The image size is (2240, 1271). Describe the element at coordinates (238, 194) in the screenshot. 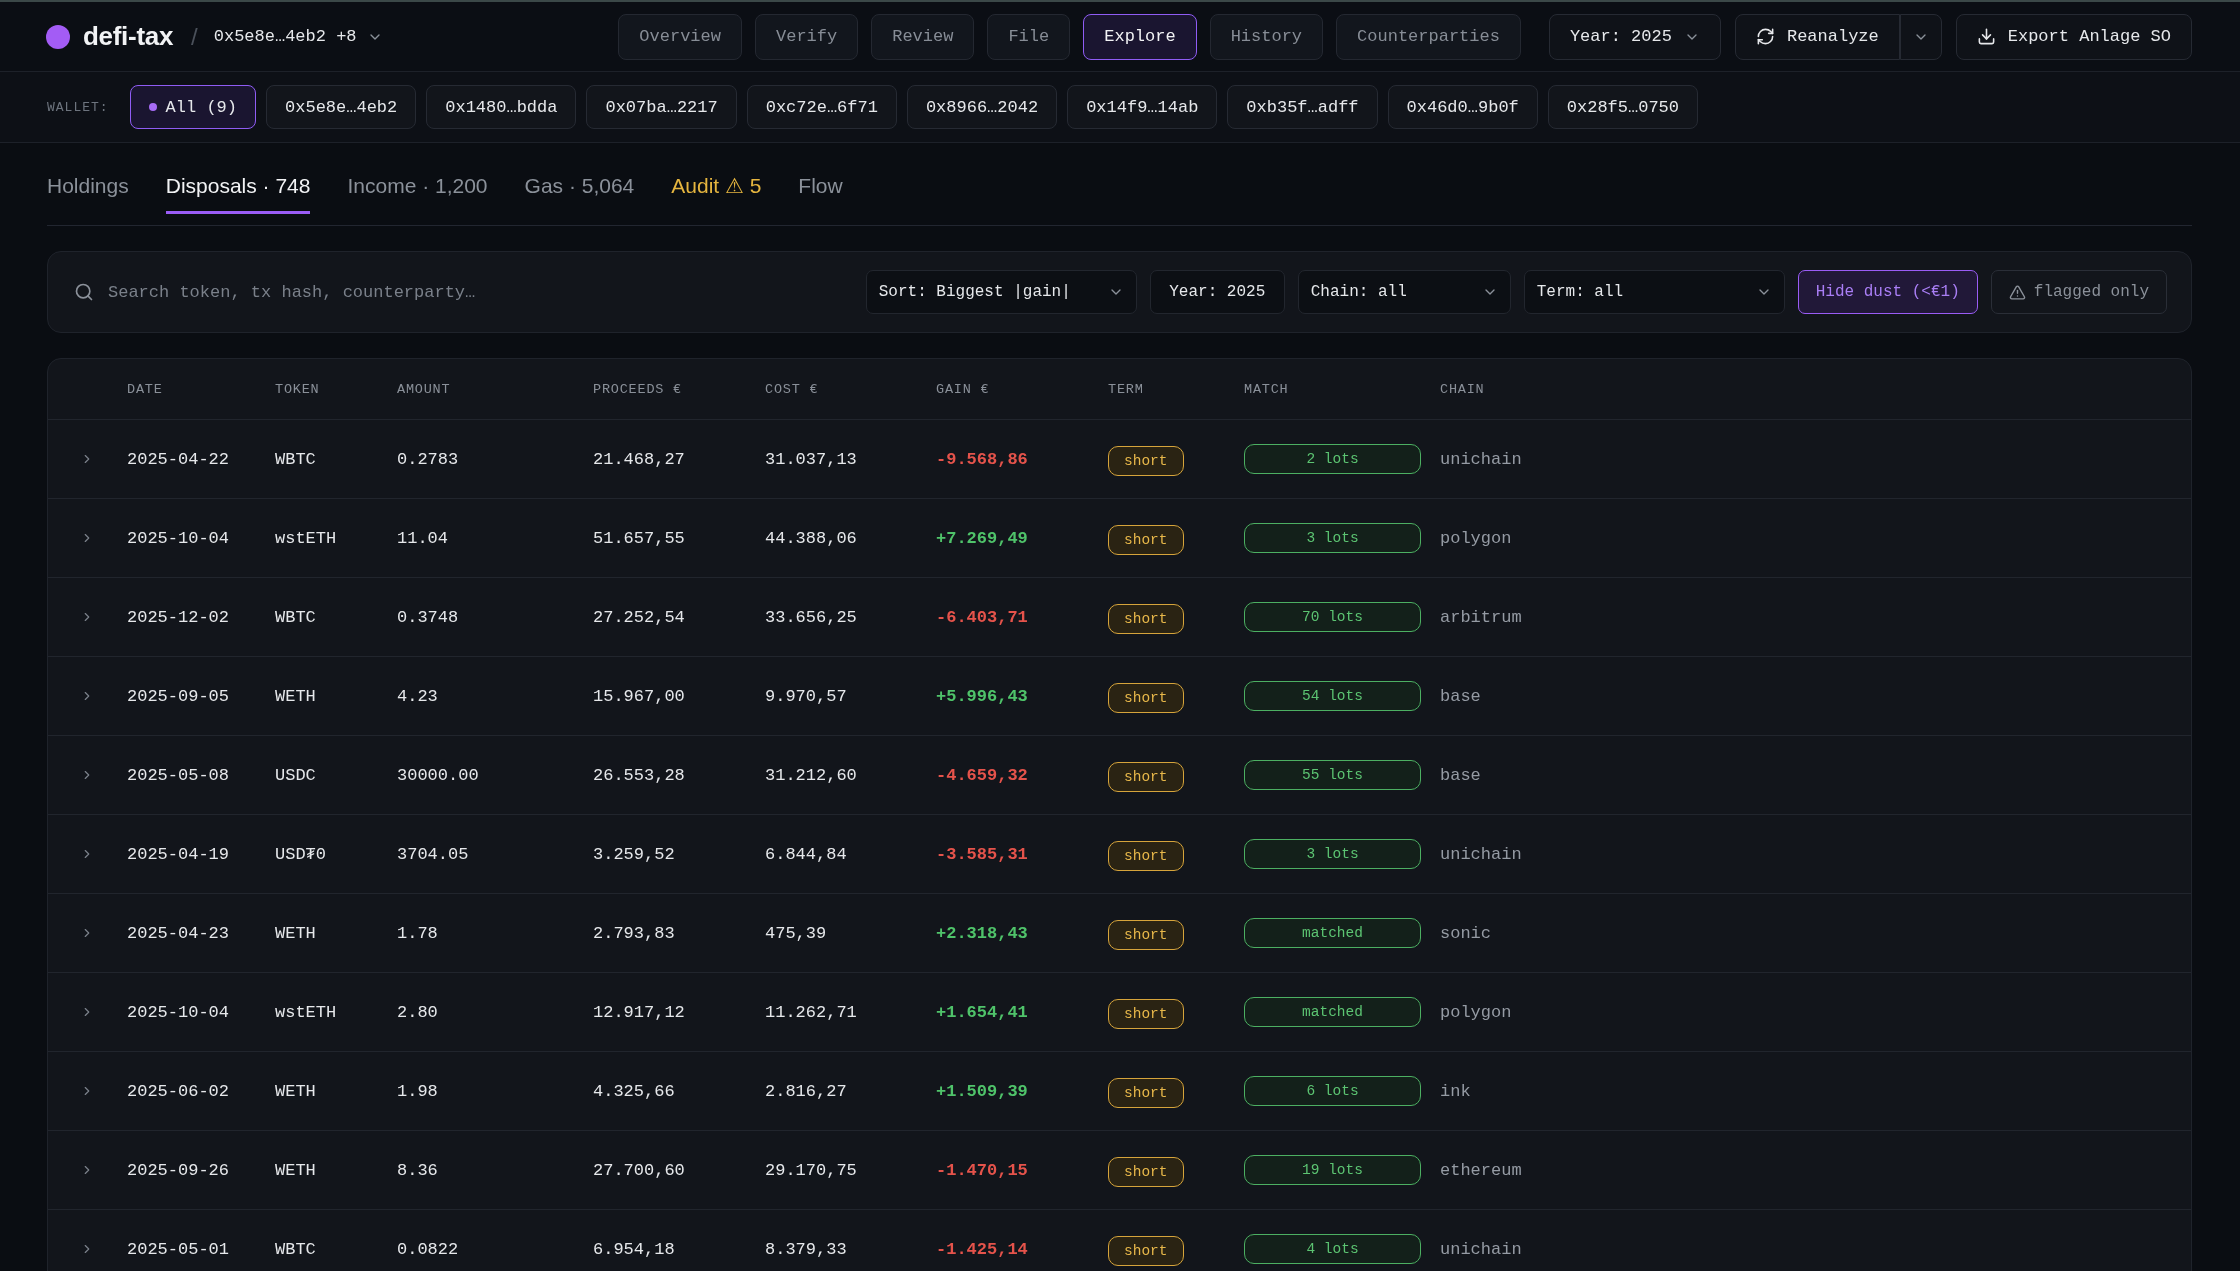

I see `section-tab: Disposals · 748` at that location.